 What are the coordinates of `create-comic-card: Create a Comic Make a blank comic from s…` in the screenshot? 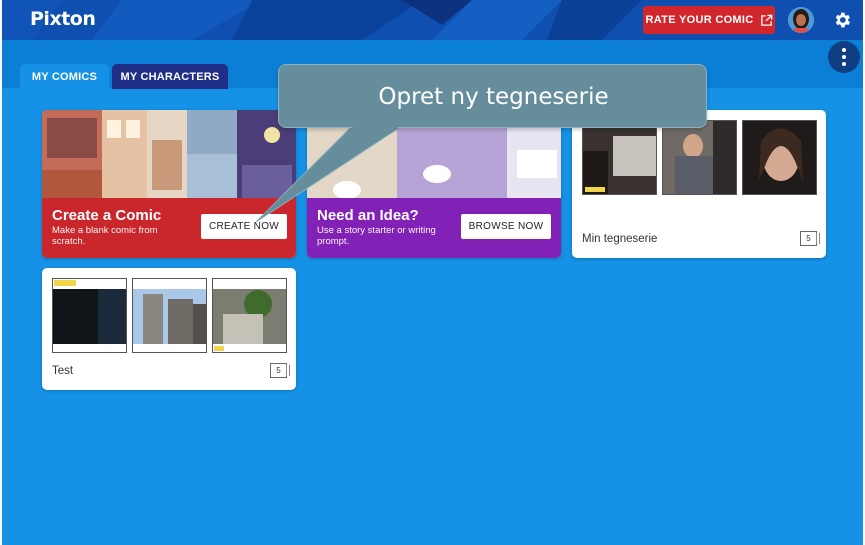 It's located at (169, 184).